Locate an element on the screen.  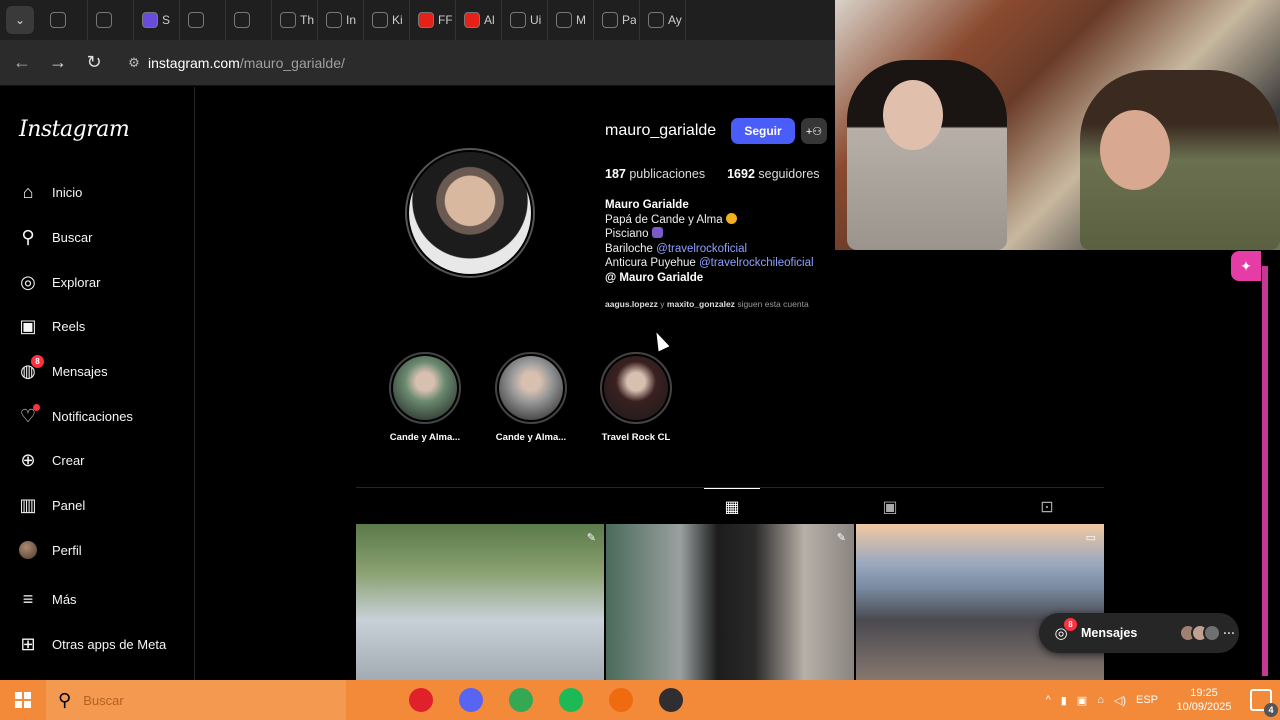
browser-tab: FF is located at coordinates (433, 20).